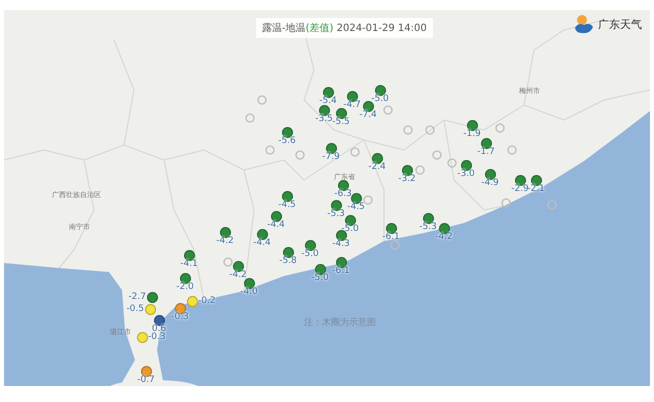 Image resolution: width=654 pixels, height=402 pixels. Describe the element at coordinates (377, 167) in the screenshot. I see `station-value: -2.4` at that location.